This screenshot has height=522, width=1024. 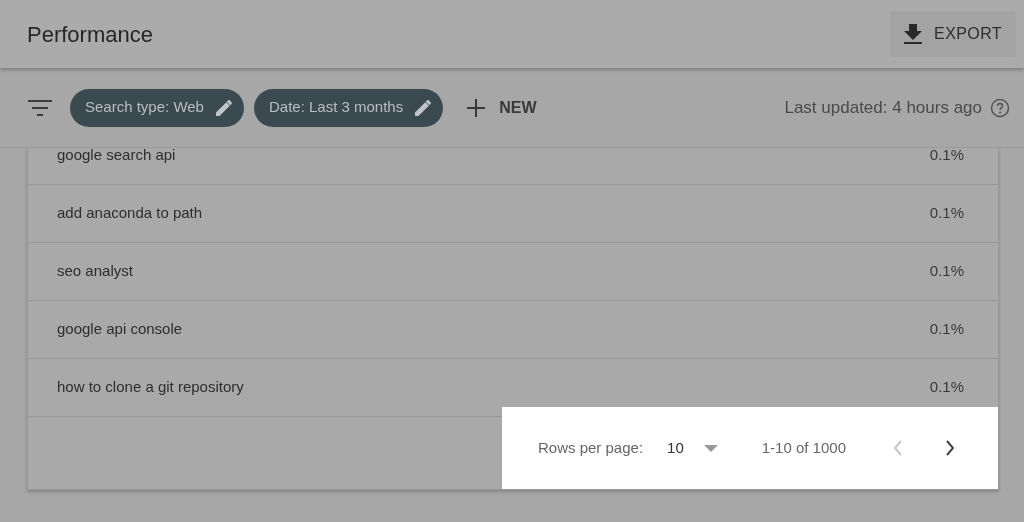 I want to click on chevron-right-icon, so click(x=950, y=448).